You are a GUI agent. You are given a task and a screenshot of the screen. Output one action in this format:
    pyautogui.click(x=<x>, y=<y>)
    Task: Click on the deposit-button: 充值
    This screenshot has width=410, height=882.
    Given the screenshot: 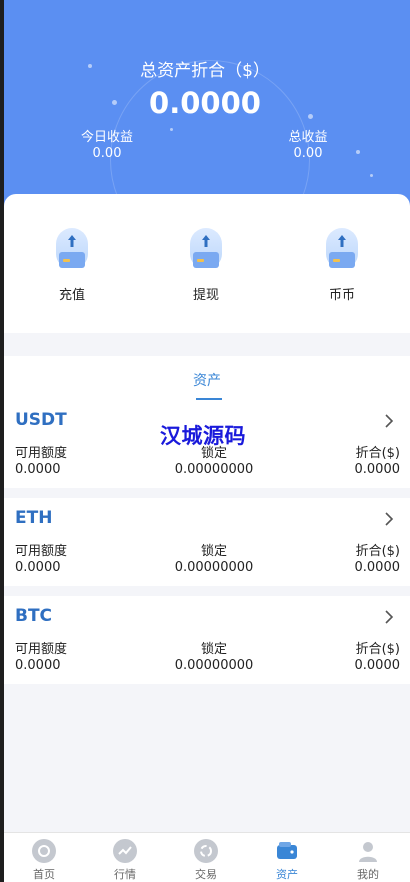 What is the action you would take?
    pyautogui.click(x=72, y=265)
    